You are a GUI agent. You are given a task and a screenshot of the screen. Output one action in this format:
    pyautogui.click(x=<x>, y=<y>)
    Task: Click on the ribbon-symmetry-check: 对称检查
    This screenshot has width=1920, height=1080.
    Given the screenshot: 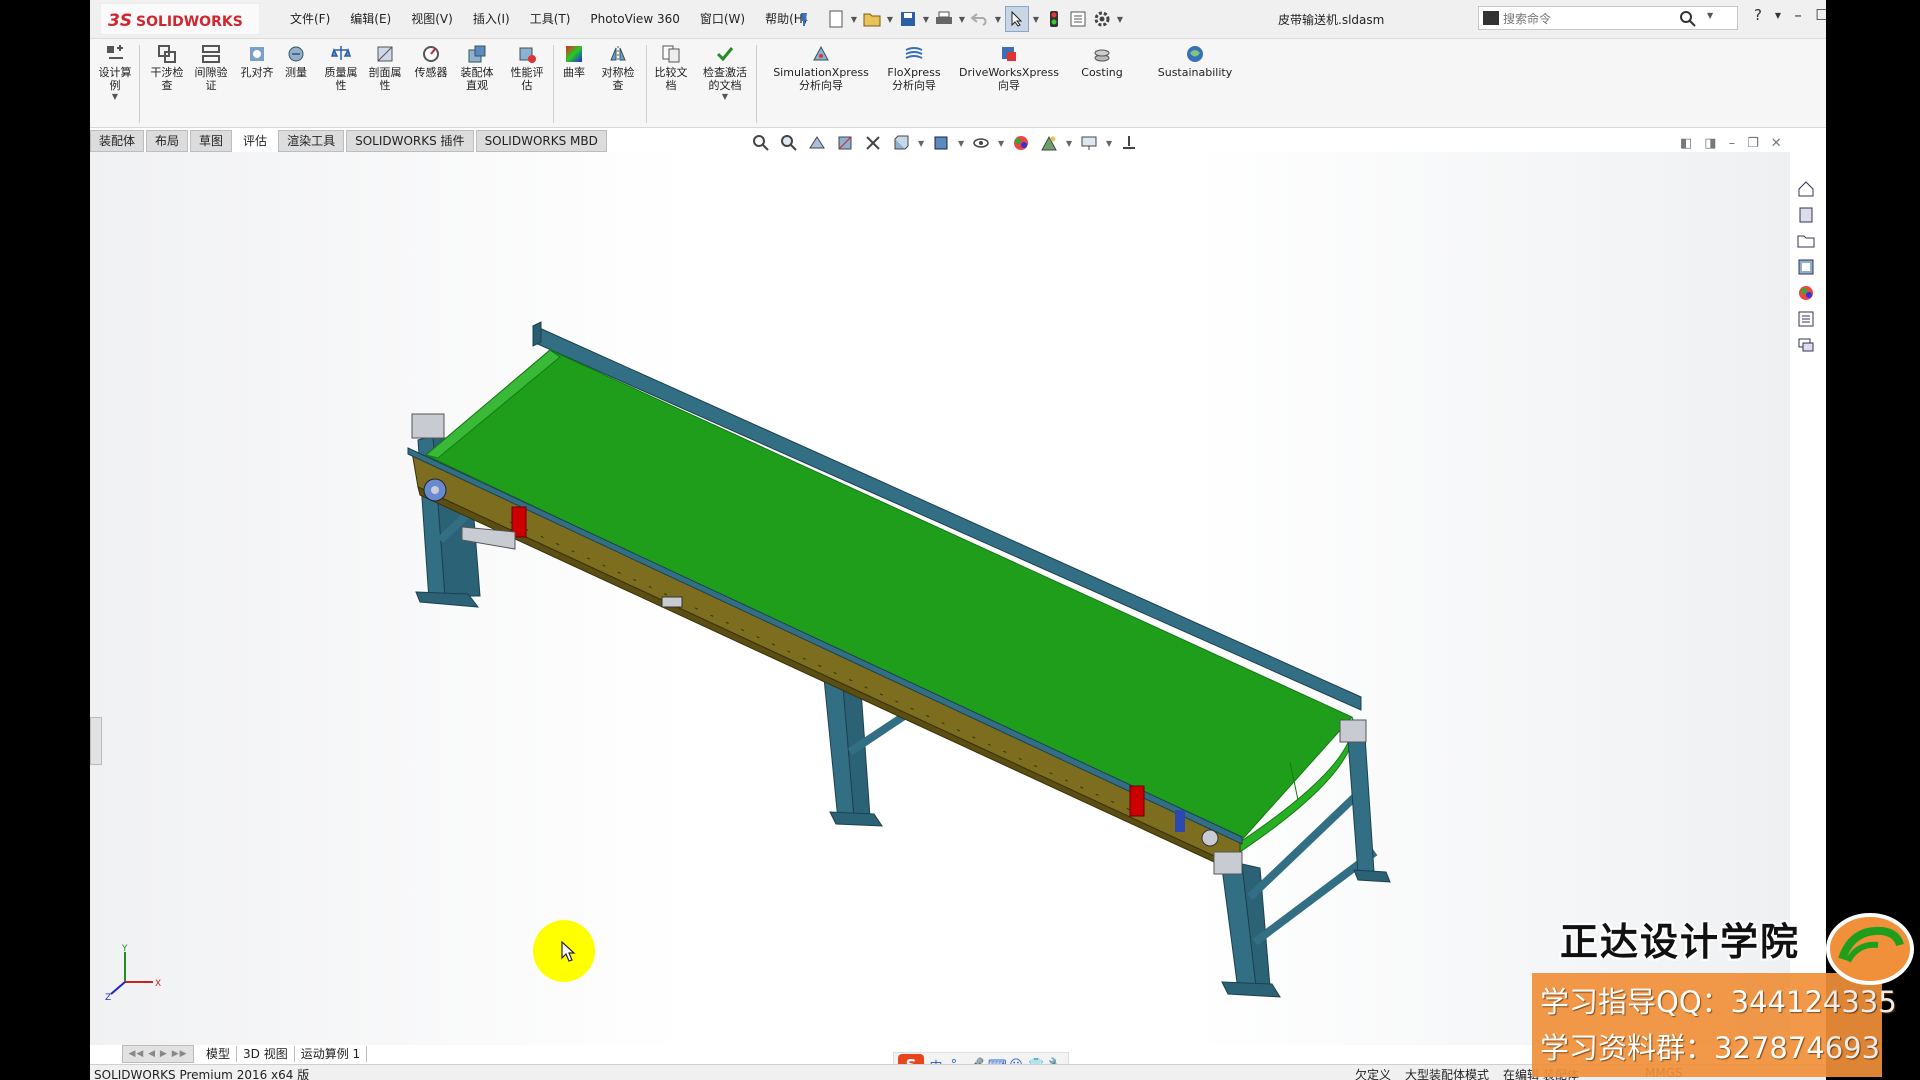 What is the action you would take?
    pyautogui.click(x=618, y=67)
    